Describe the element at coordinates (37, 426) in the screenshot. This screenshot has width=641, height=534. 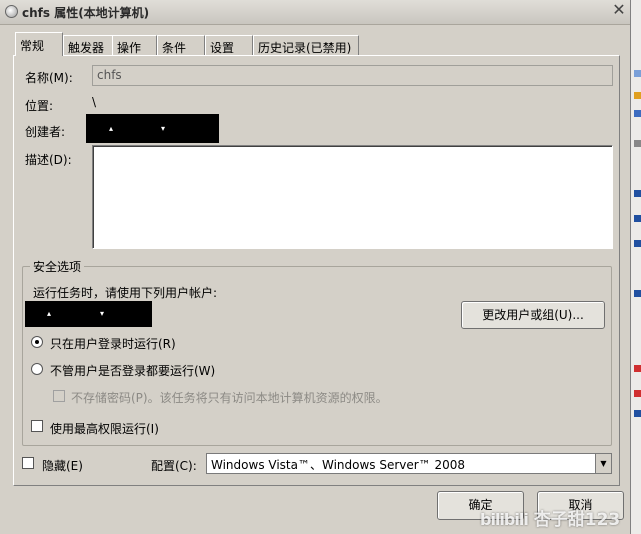
I see `highest-privileges-checkbox` at that location.